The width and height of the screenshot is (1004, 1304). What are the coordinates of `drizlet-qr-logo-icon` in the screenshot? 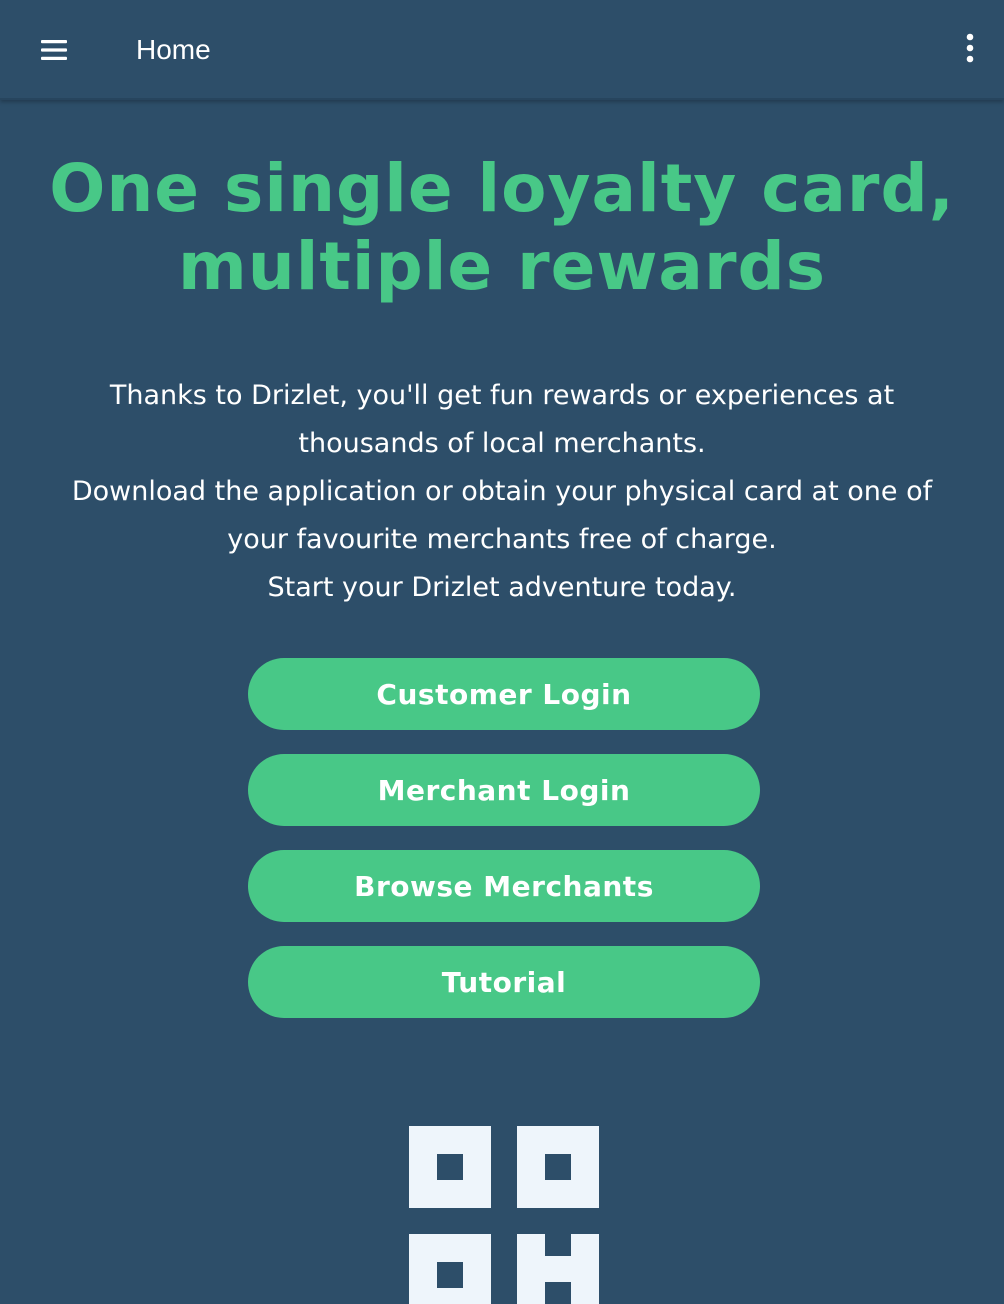 It's located at (504, 1215).